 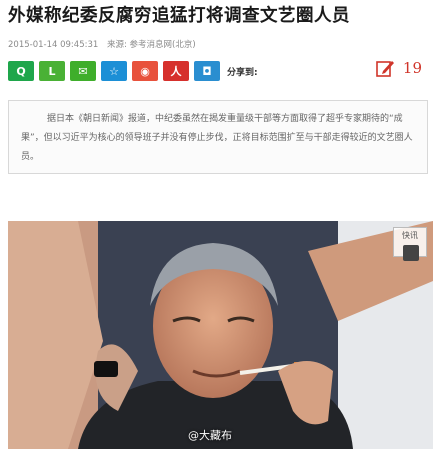 I want to click on share-label: 分享到:, so click(x=242, y=72).